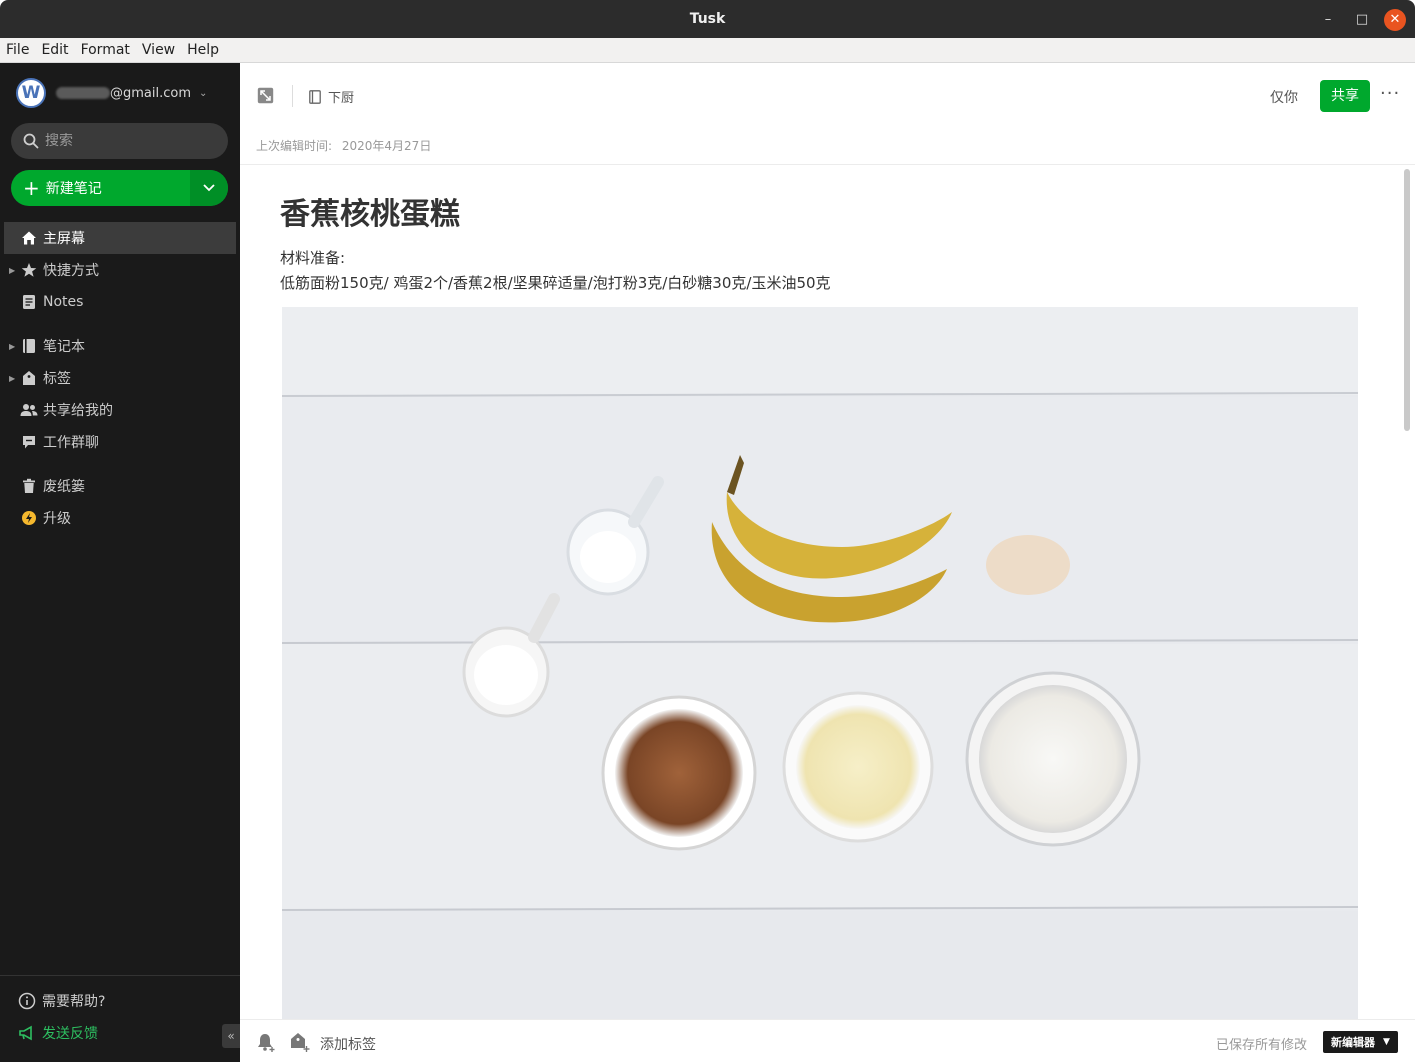 The image size is (1415, 1062). Describe the element at coordinates (27, 1001) in the screenshot. I see `info-icon` at that location.